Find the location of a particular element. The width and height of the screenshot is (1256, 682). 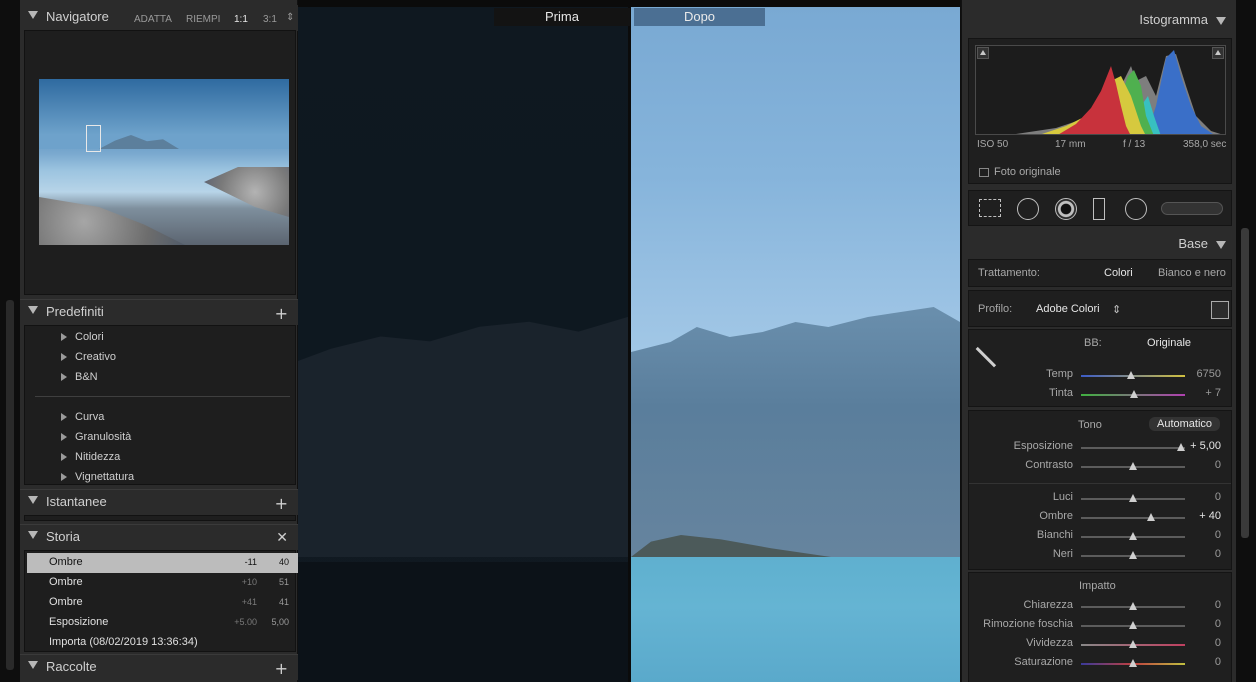

blacks-slider is located at coordinates (1133, 555).